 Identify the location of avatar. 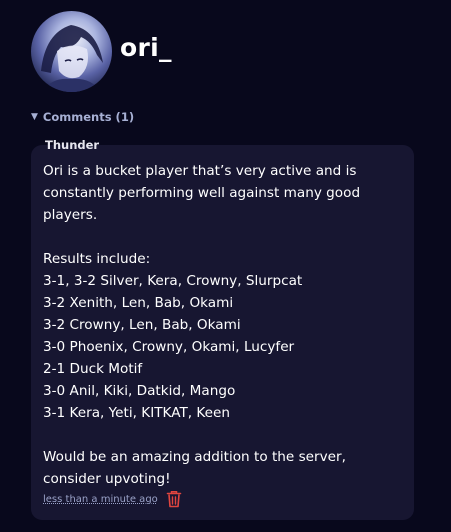
(71, 51).